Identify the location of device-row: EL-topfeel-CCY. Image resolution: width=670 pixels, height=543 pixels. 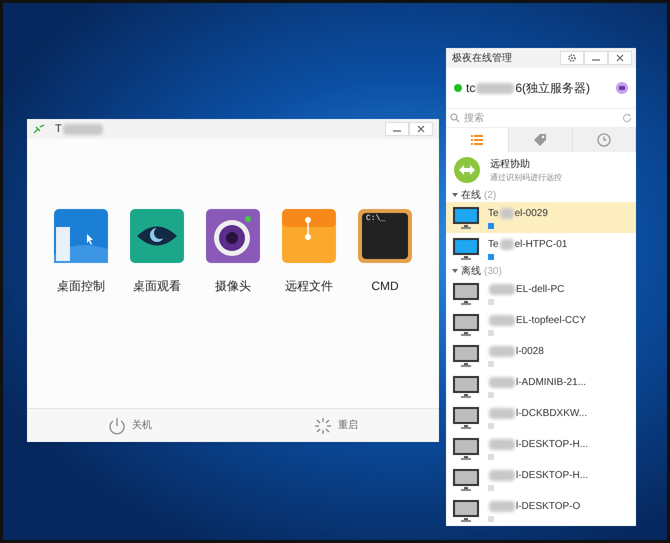
(541, 324).